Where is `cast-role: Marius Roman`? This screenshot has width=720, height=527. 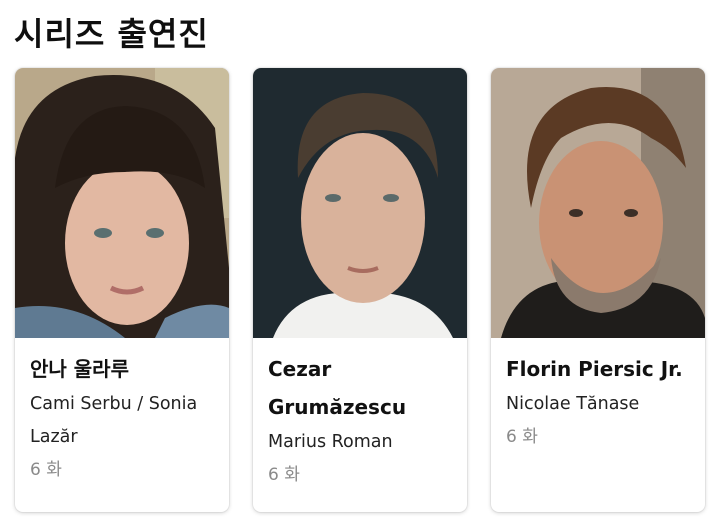 cast-role: Marius Roman is located at coordinates (330, 442).